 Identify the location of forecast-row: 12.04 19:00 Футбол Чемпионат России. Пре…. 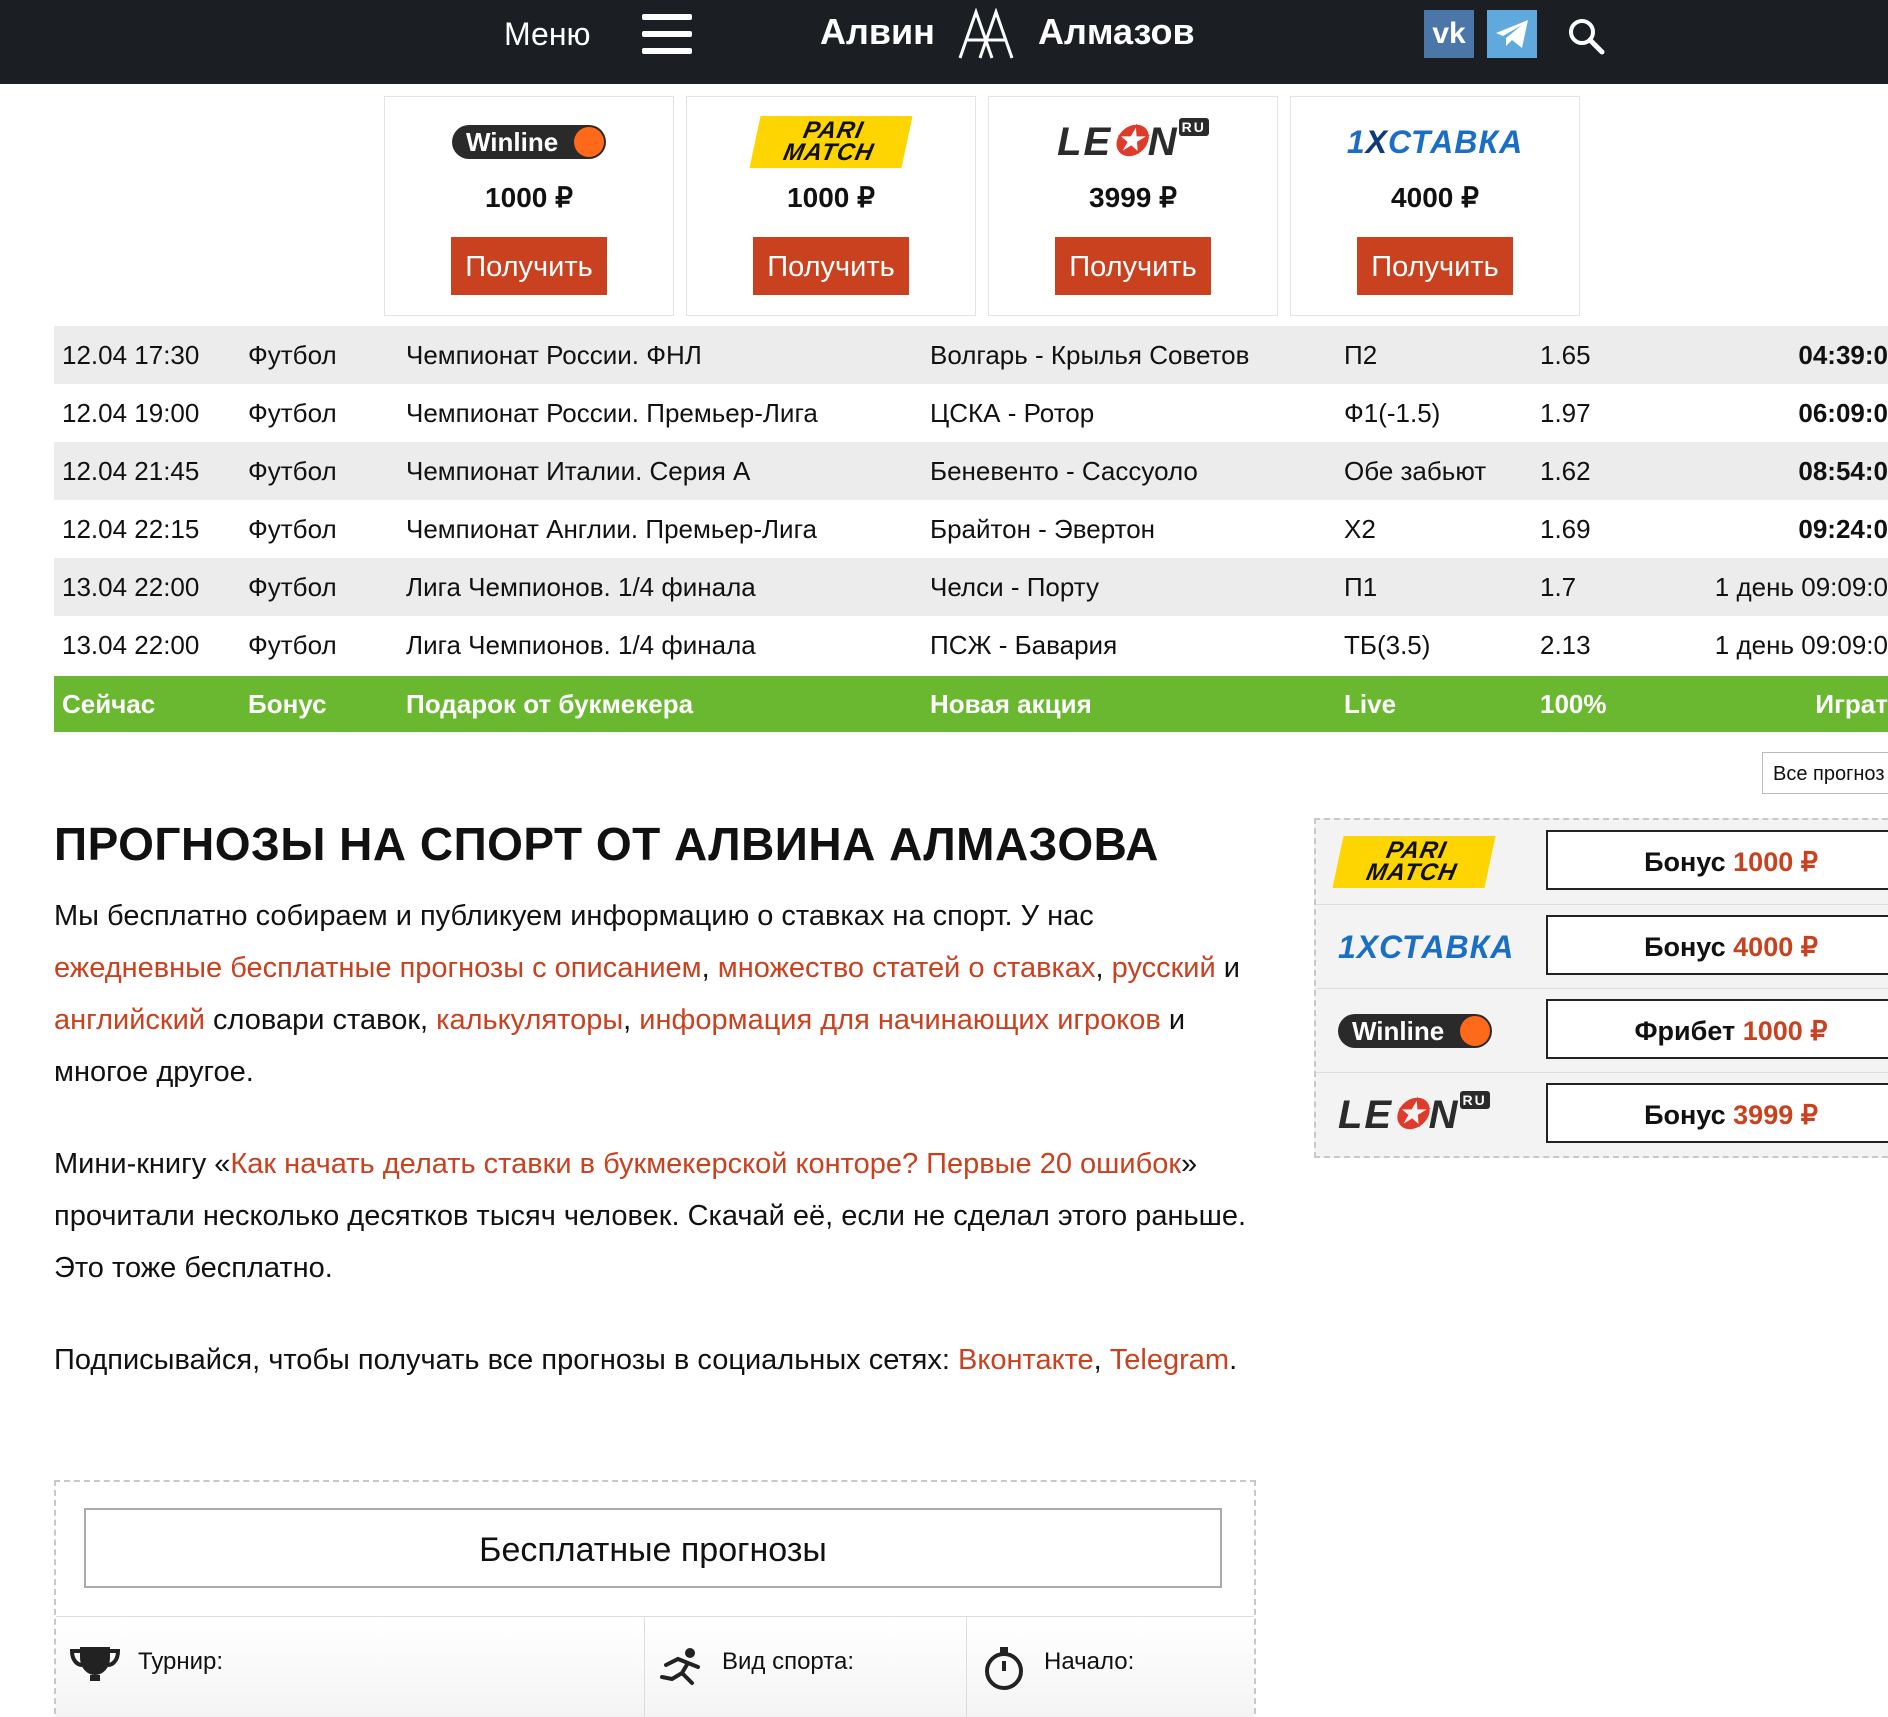
(971, 413).